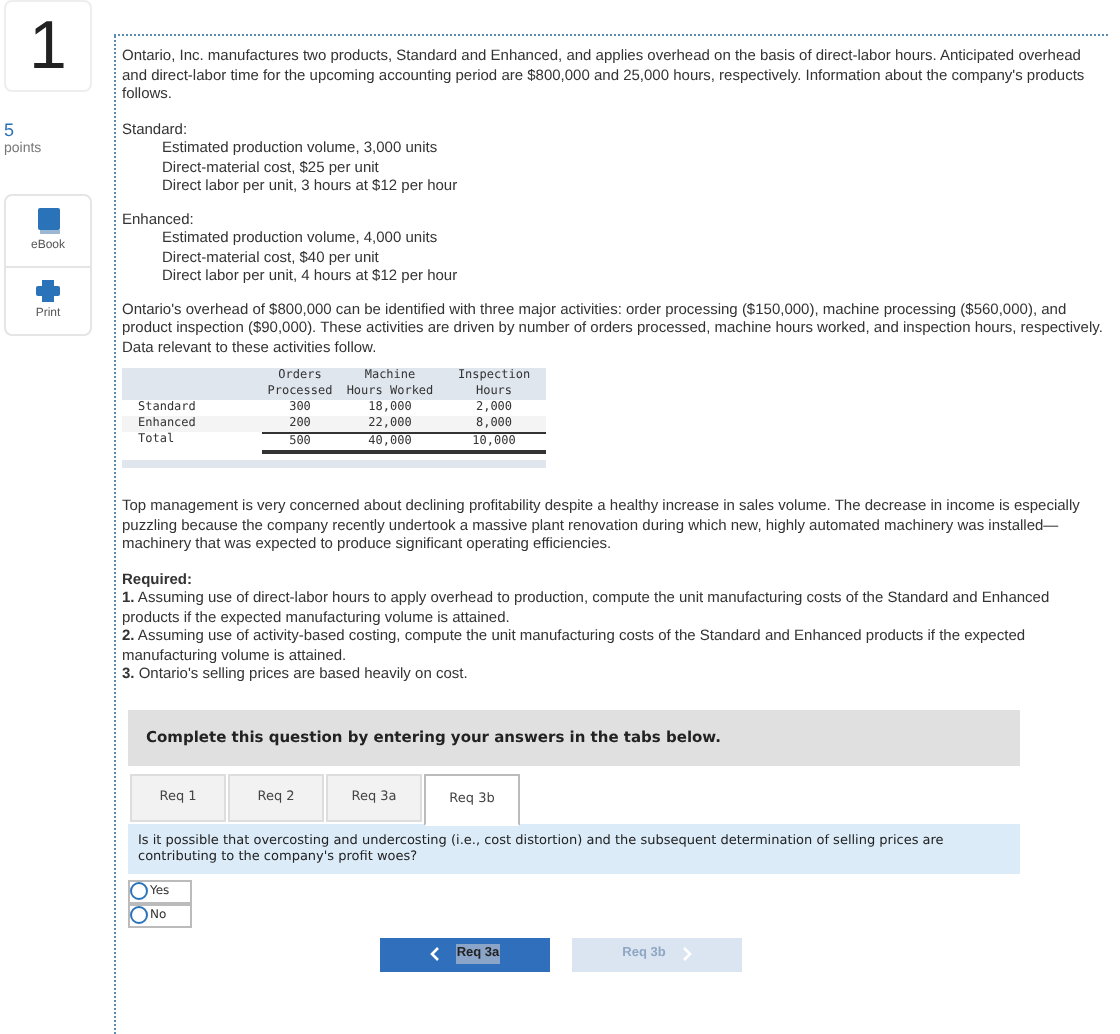 The height and width of the screenshot is (1034, 1120). What do you see at coordinates (48, 221) in the screenshot?
I see `book-icon` at bounding box center [48, 221].